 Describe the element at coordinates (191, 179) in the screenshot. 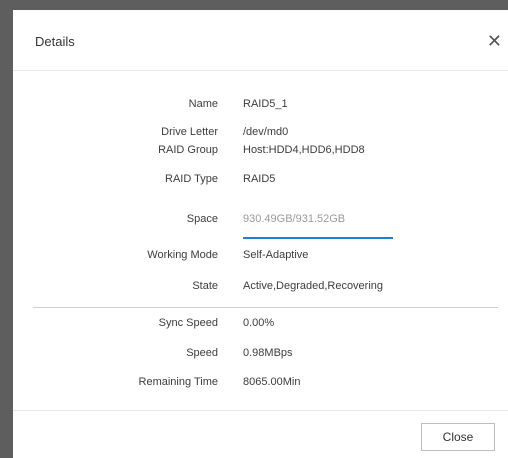

I see `field-label: RAID Type` at that location.